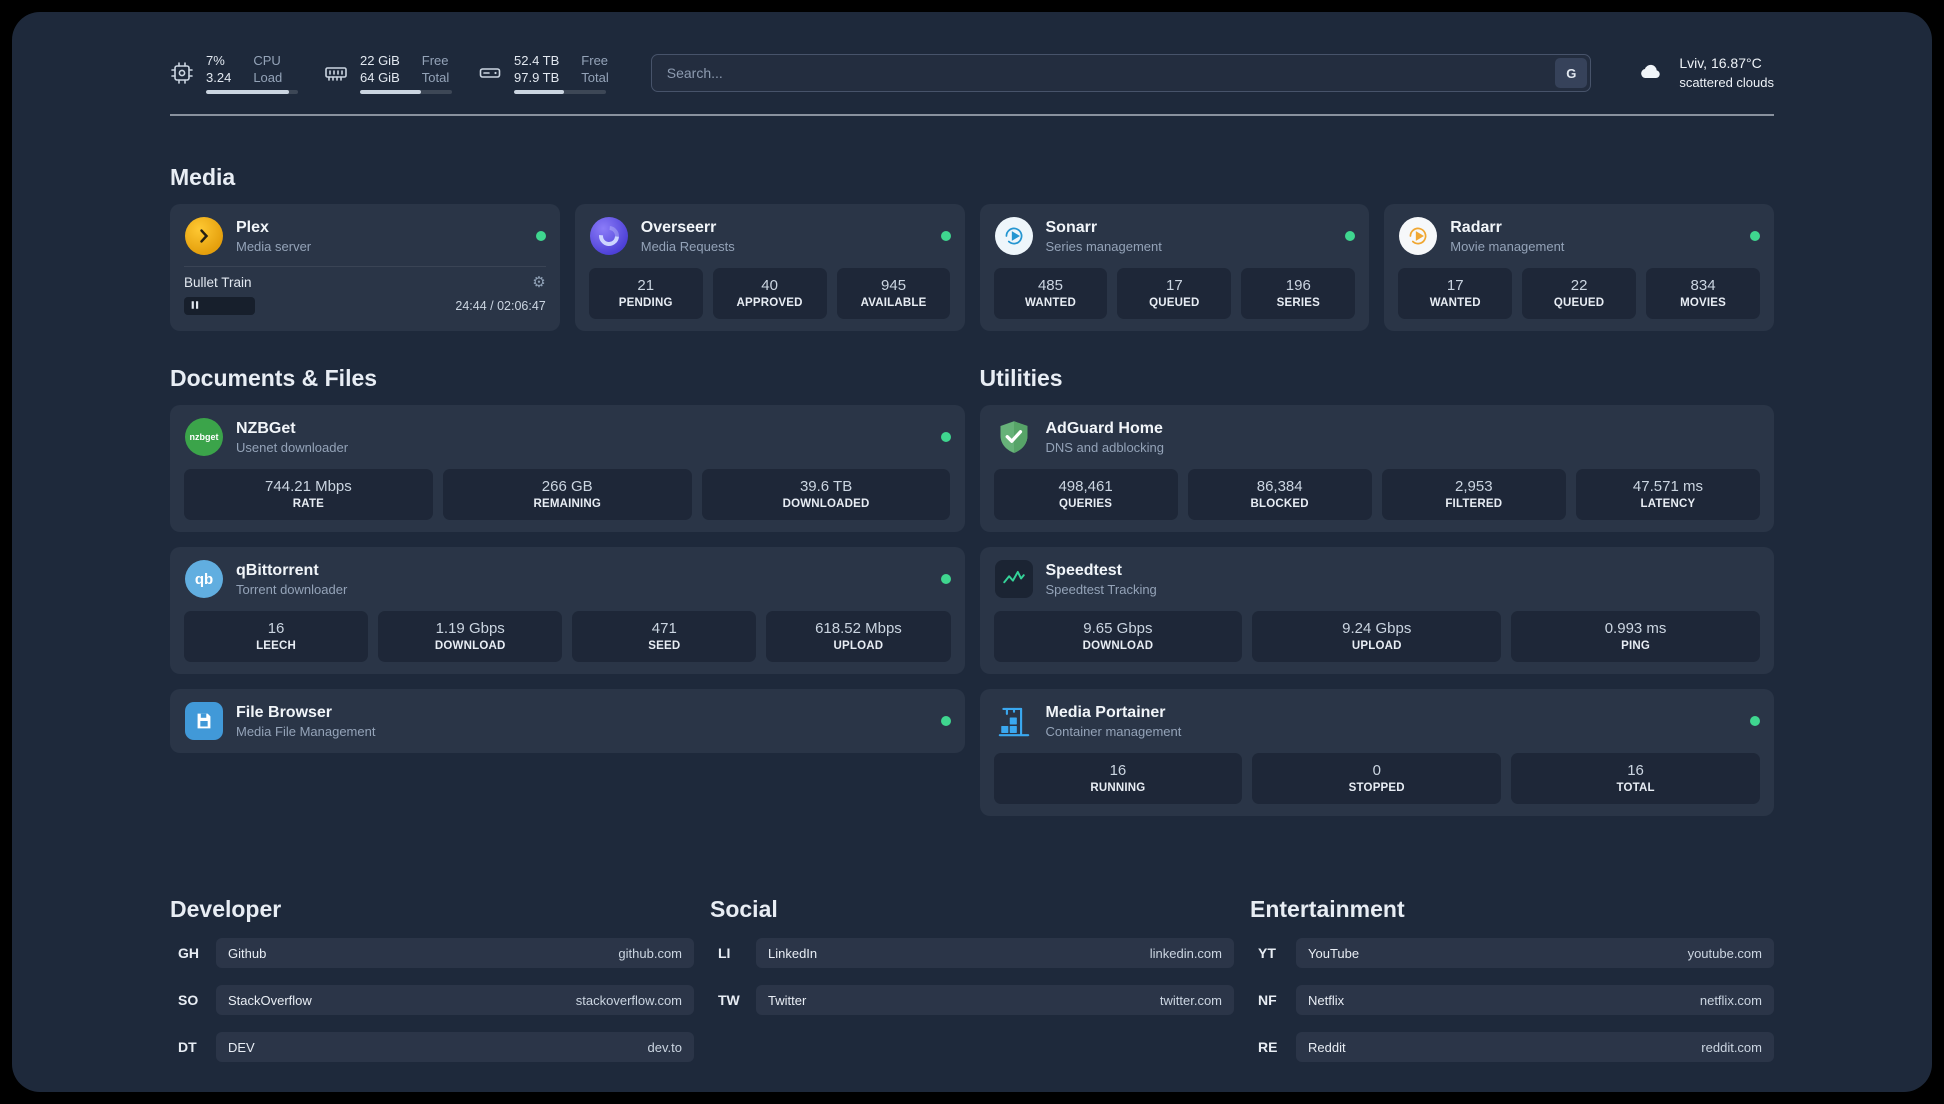  Describe the element at coordinates (380, 60) in the screenshot. I see `ram-free: 22 GiB` at that location.